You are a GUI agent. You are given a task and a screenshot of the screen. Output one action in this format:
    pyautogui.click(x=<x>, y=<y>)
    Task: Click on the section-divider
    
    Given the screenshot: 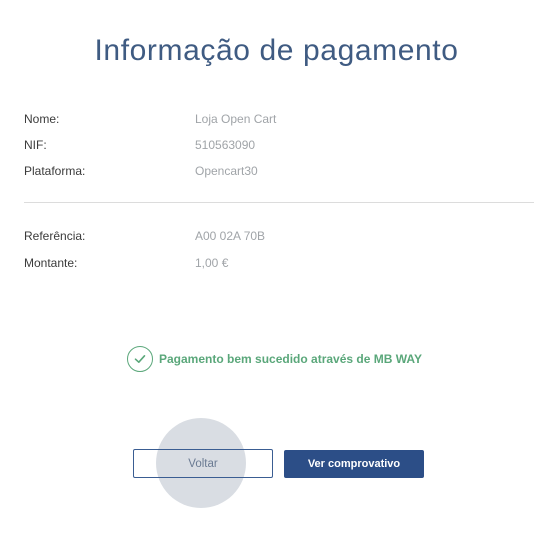 What is the action you would take?
    pyautogui.click(x=279, y=202)
    